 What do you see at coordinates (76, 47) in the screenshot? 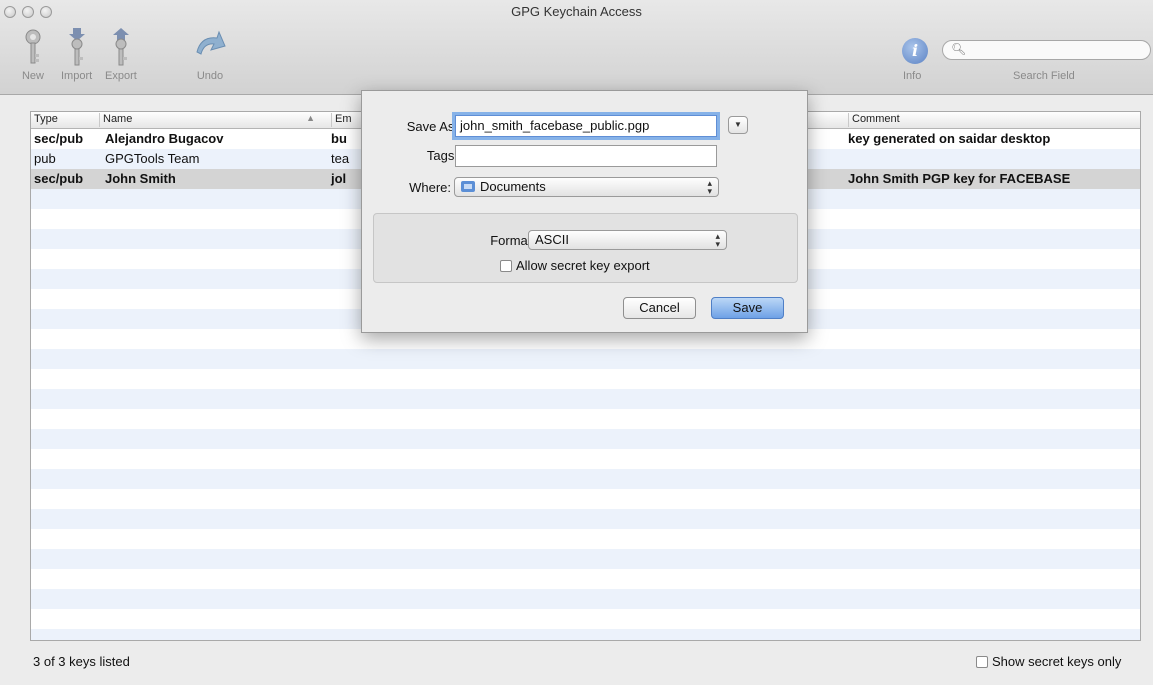
I see `import-key-icon` at bounding box center [76, 47].